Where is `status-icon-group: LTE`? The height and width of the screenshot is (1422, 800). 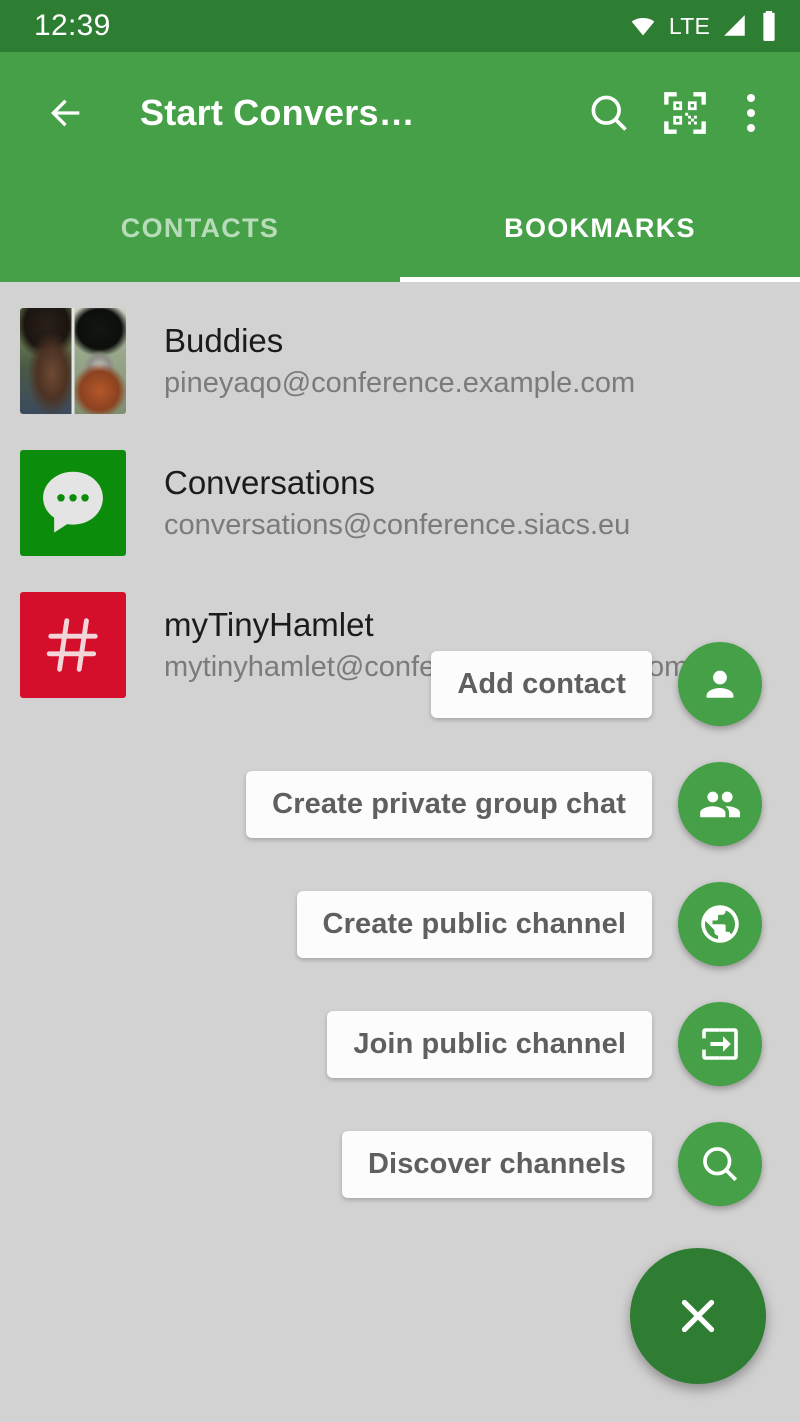 status-icon-group: LTE is located at coordinates (703, 26).